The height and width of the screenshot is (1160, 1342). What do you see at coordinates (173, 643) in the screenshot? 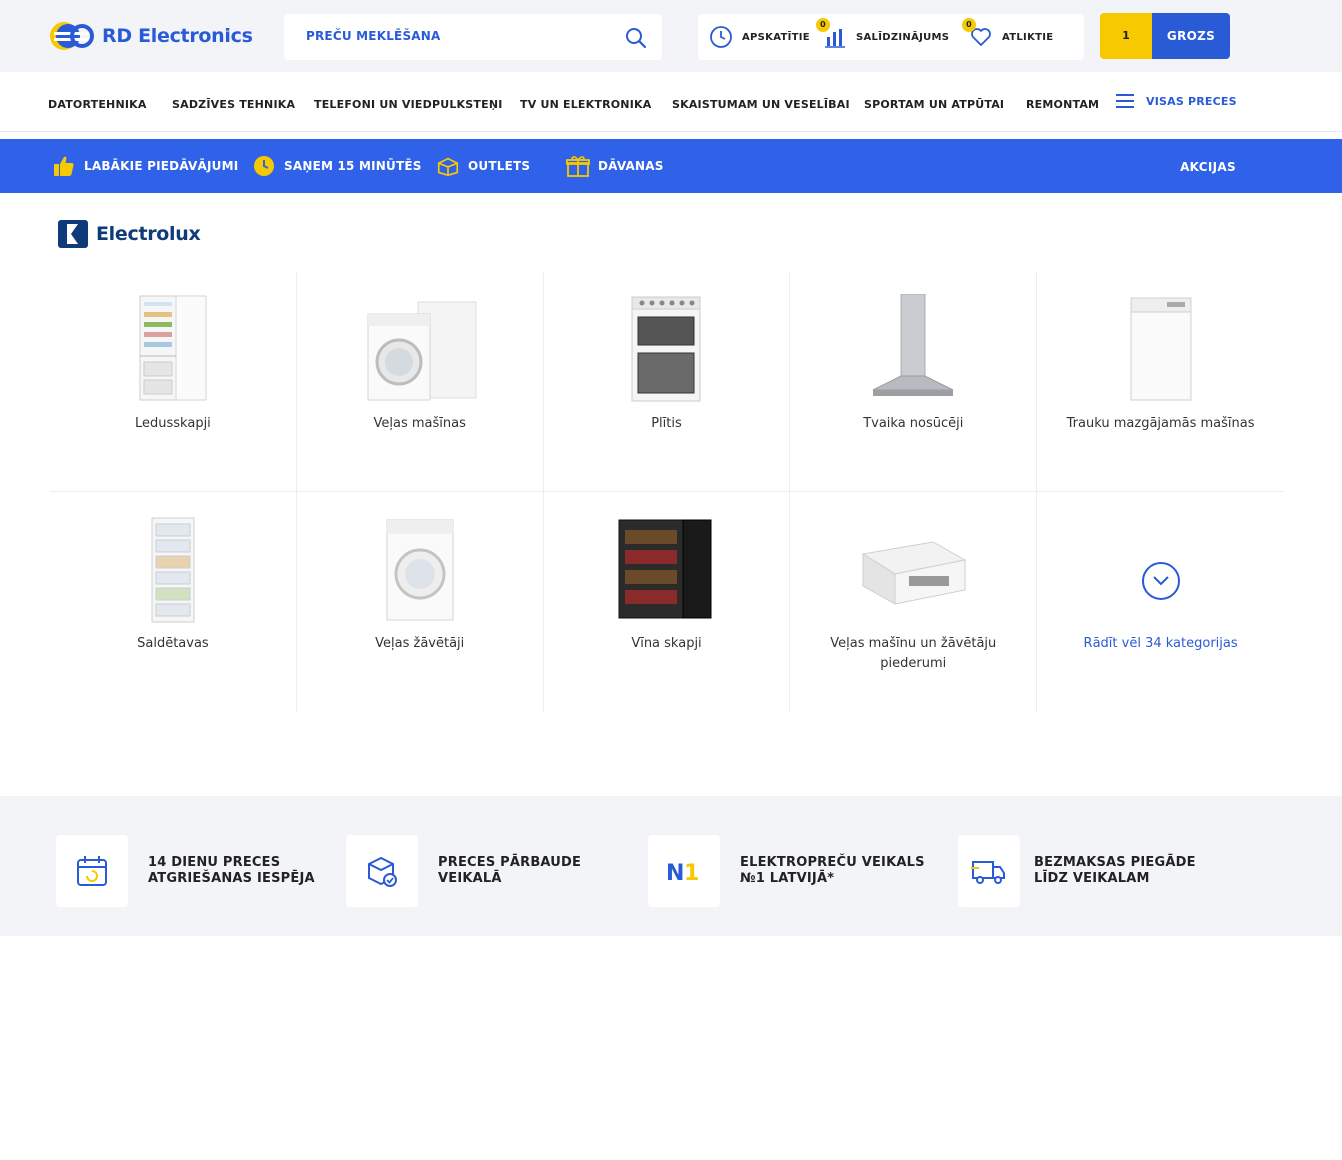
I see `category-label: Saldētavas` at bounding box center [173, 643].